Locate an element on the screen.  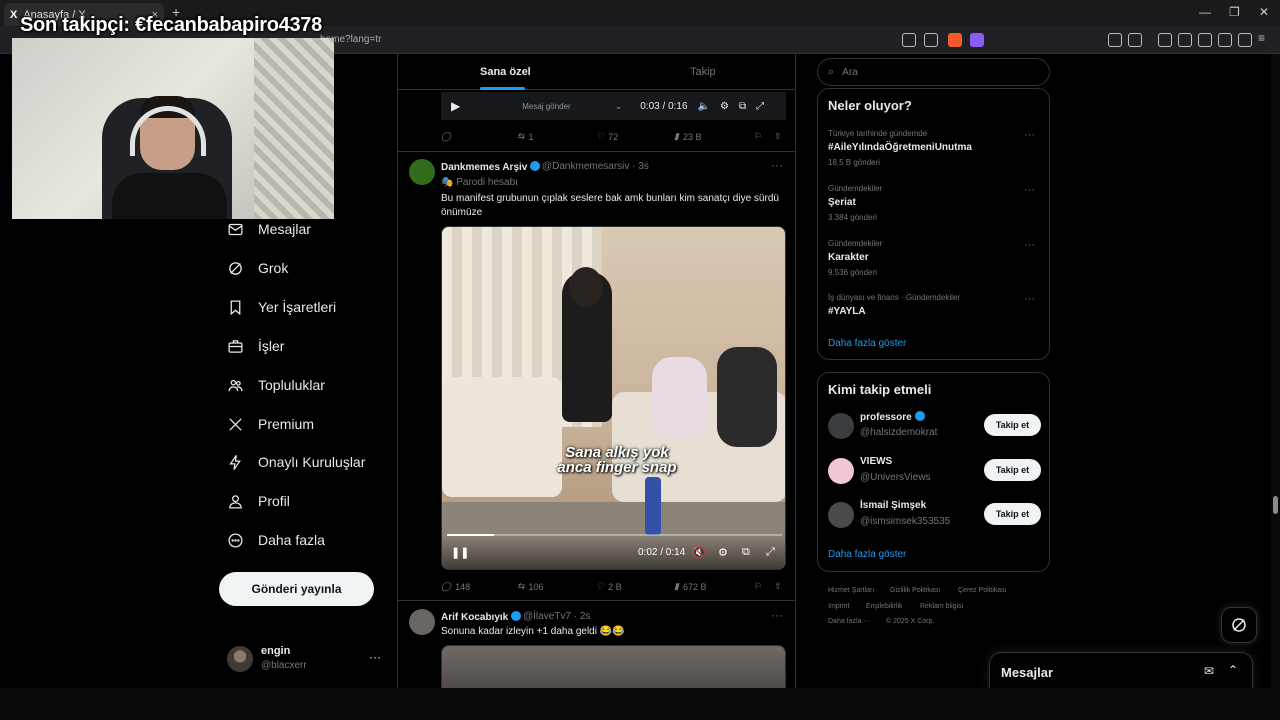
retweet-button: ⇆ 1 is located at coordinates (525, 136).